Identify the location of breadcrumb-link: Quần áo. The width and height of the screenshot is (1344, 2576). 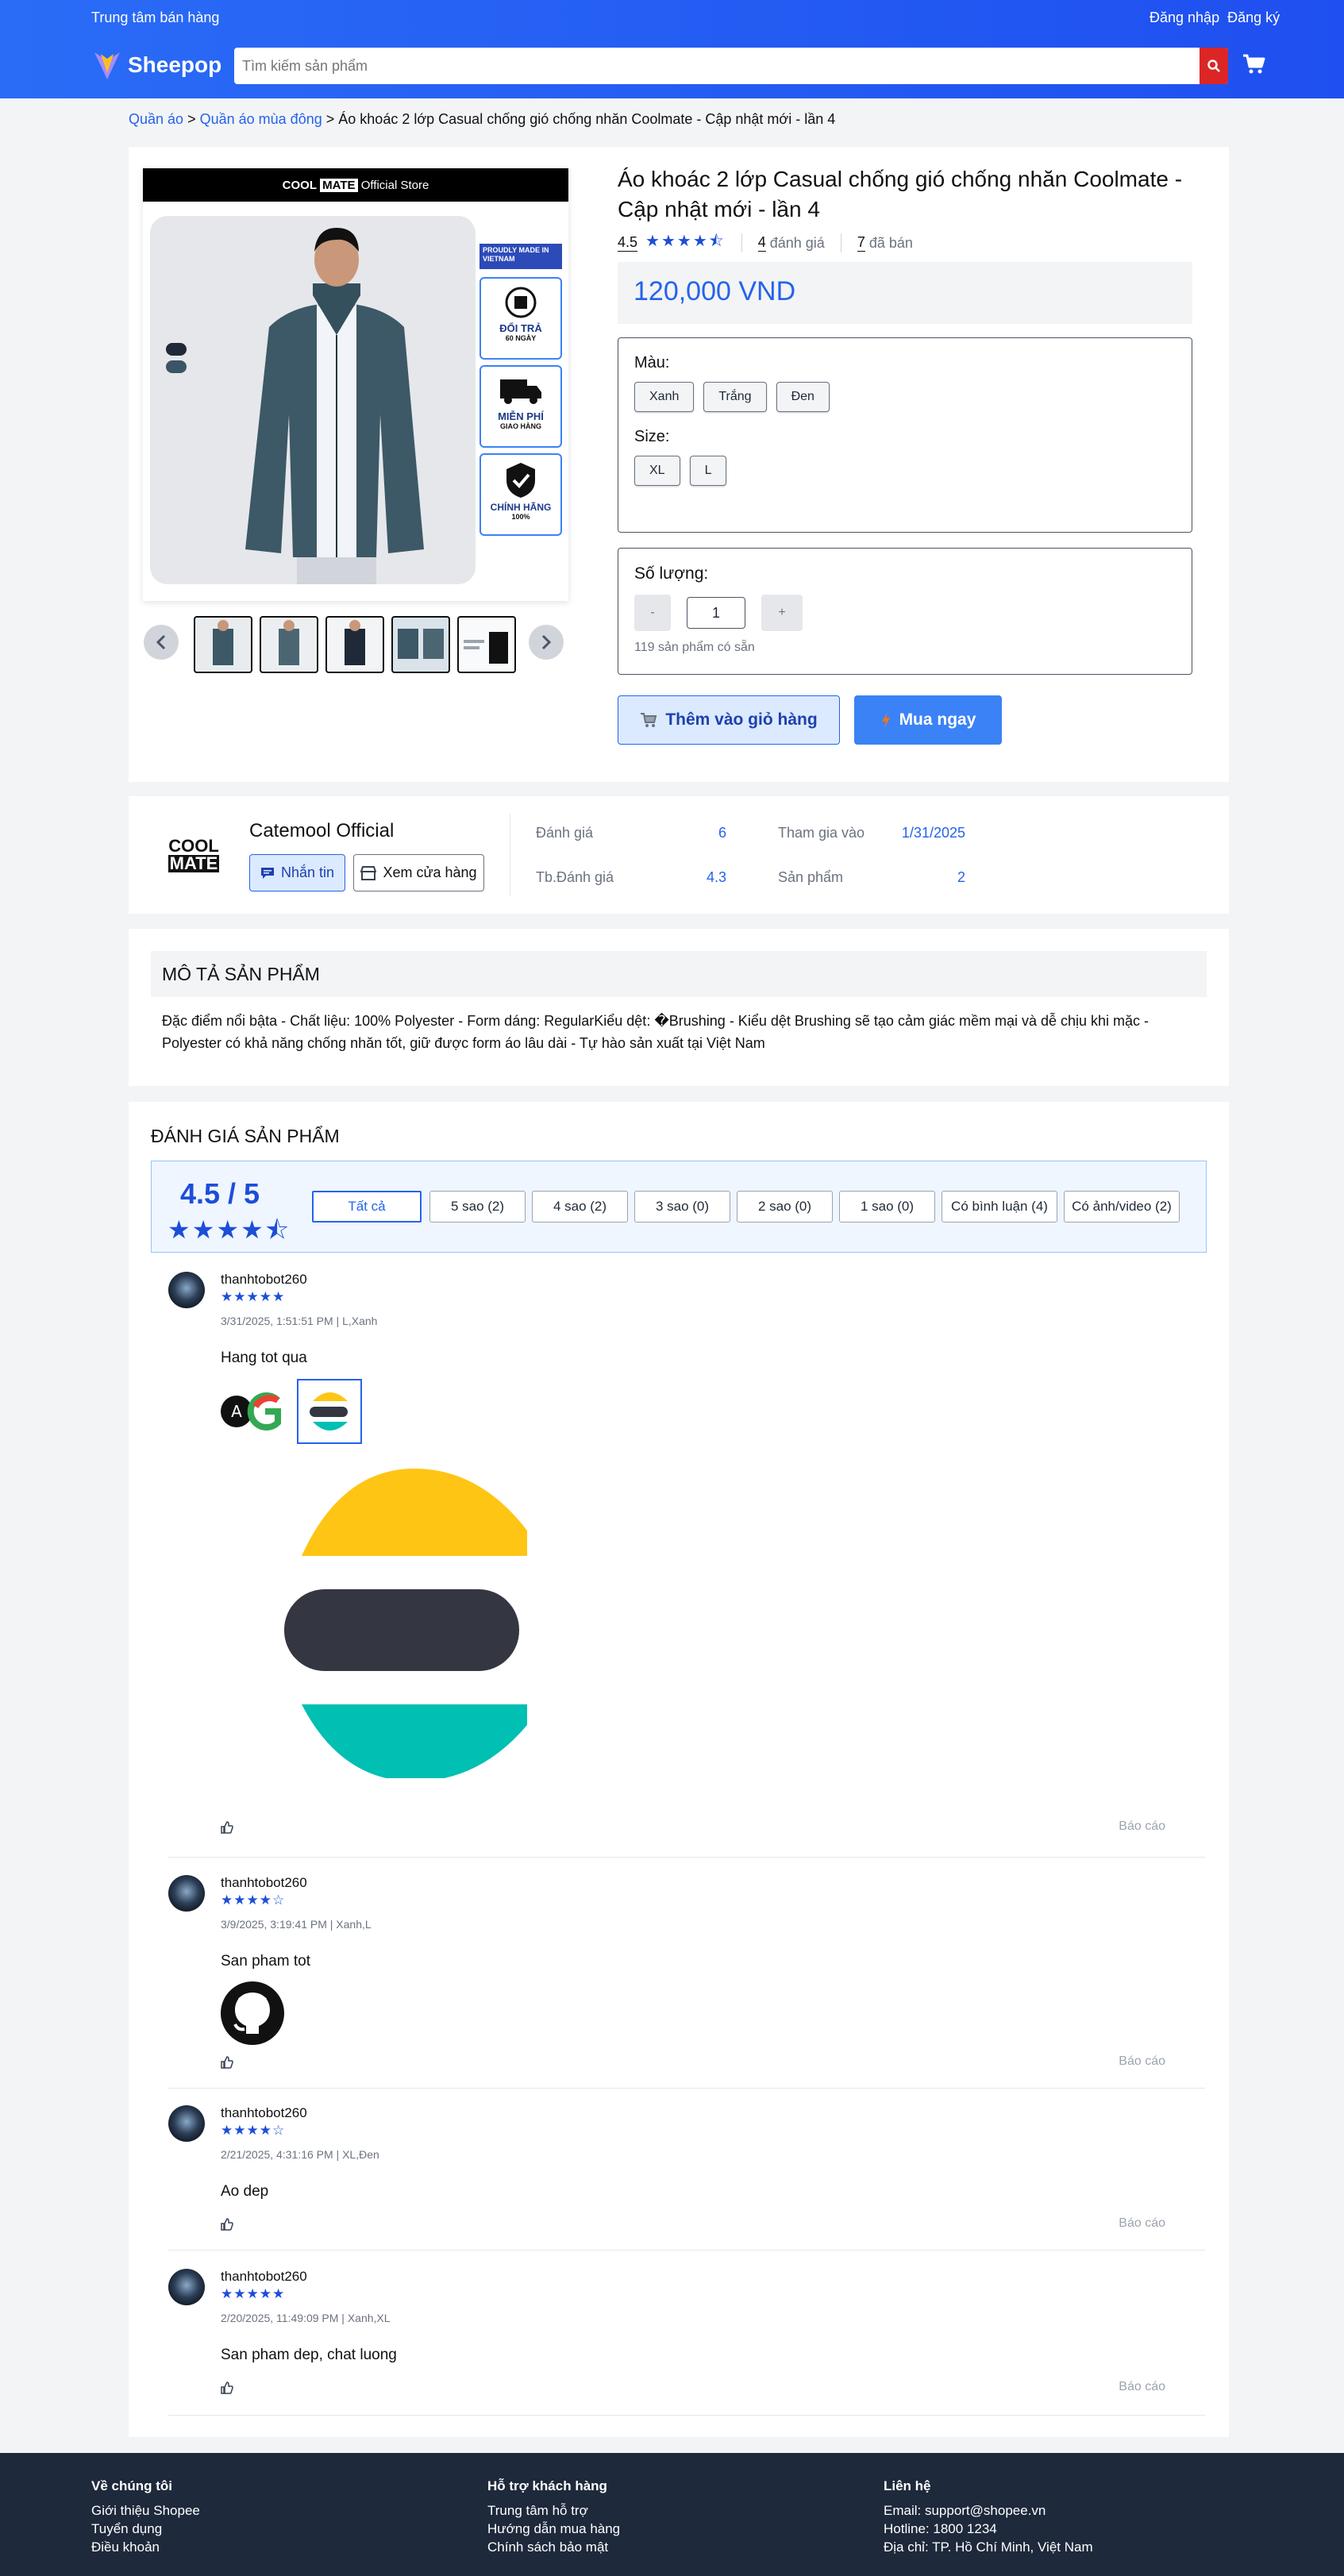
(156, 119).